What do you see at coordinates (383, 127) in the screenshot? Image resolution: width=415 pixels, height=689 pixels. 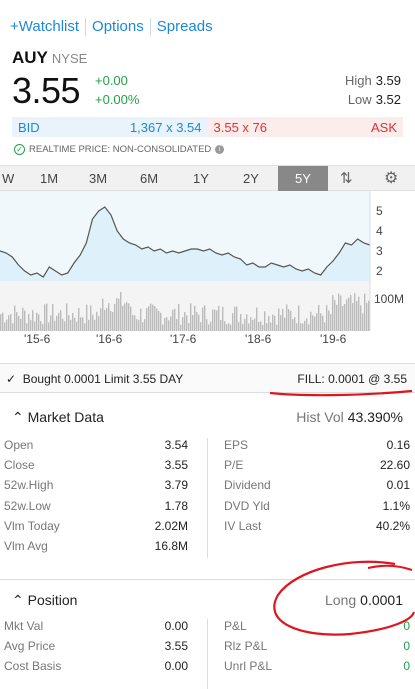 I see `ask-label: ASK` at bounding box center [383, 127].